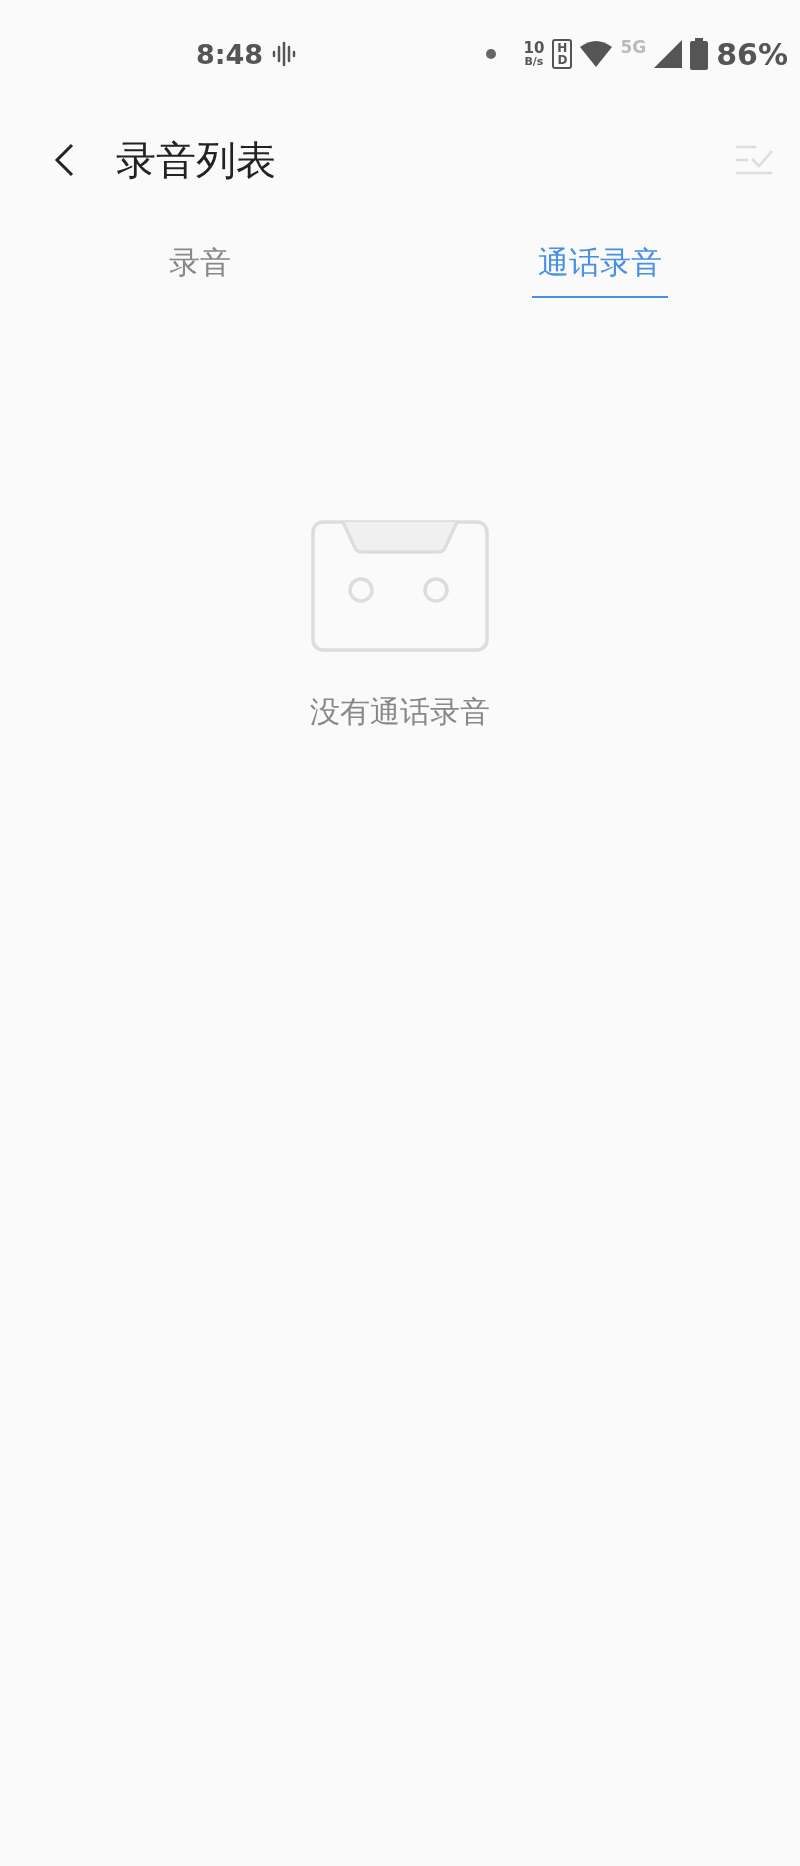 The image size is (800, 1866). Describe the element at coordinates (200, 264) in the screenshot. I see `tab: 录音` at that location.